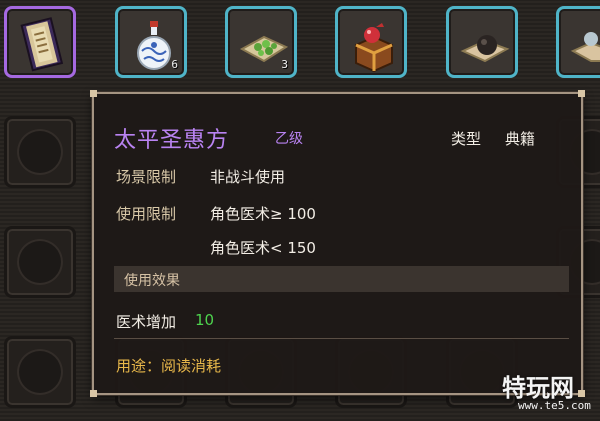 This screenshot has width=600, height=421. Describe the element at coordinates (374, 48) in the screenshot. I see `treasure-box-icon` at that location.